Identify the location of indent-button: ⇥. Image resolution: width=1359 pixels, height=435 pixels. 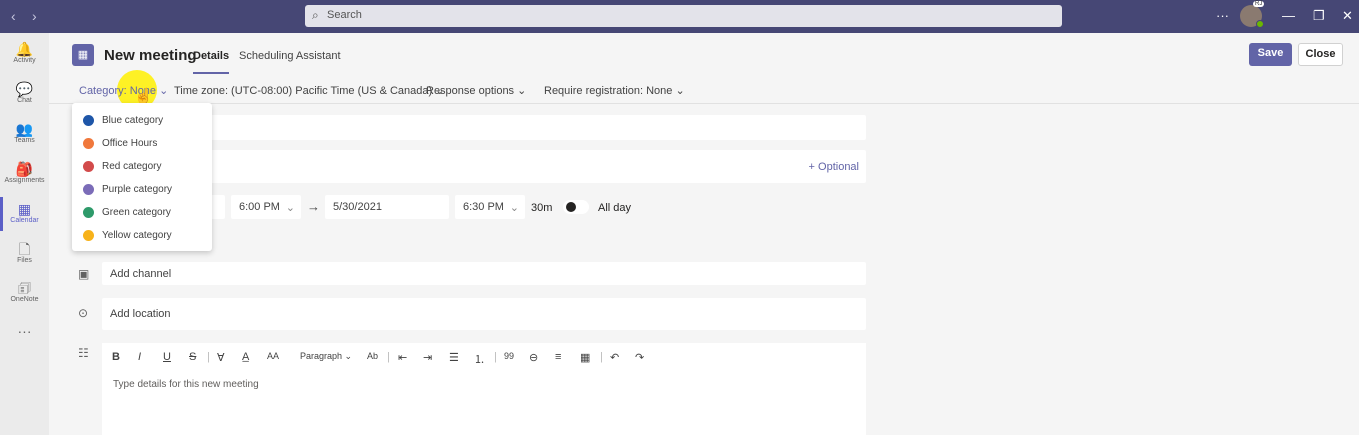
(427, 357).